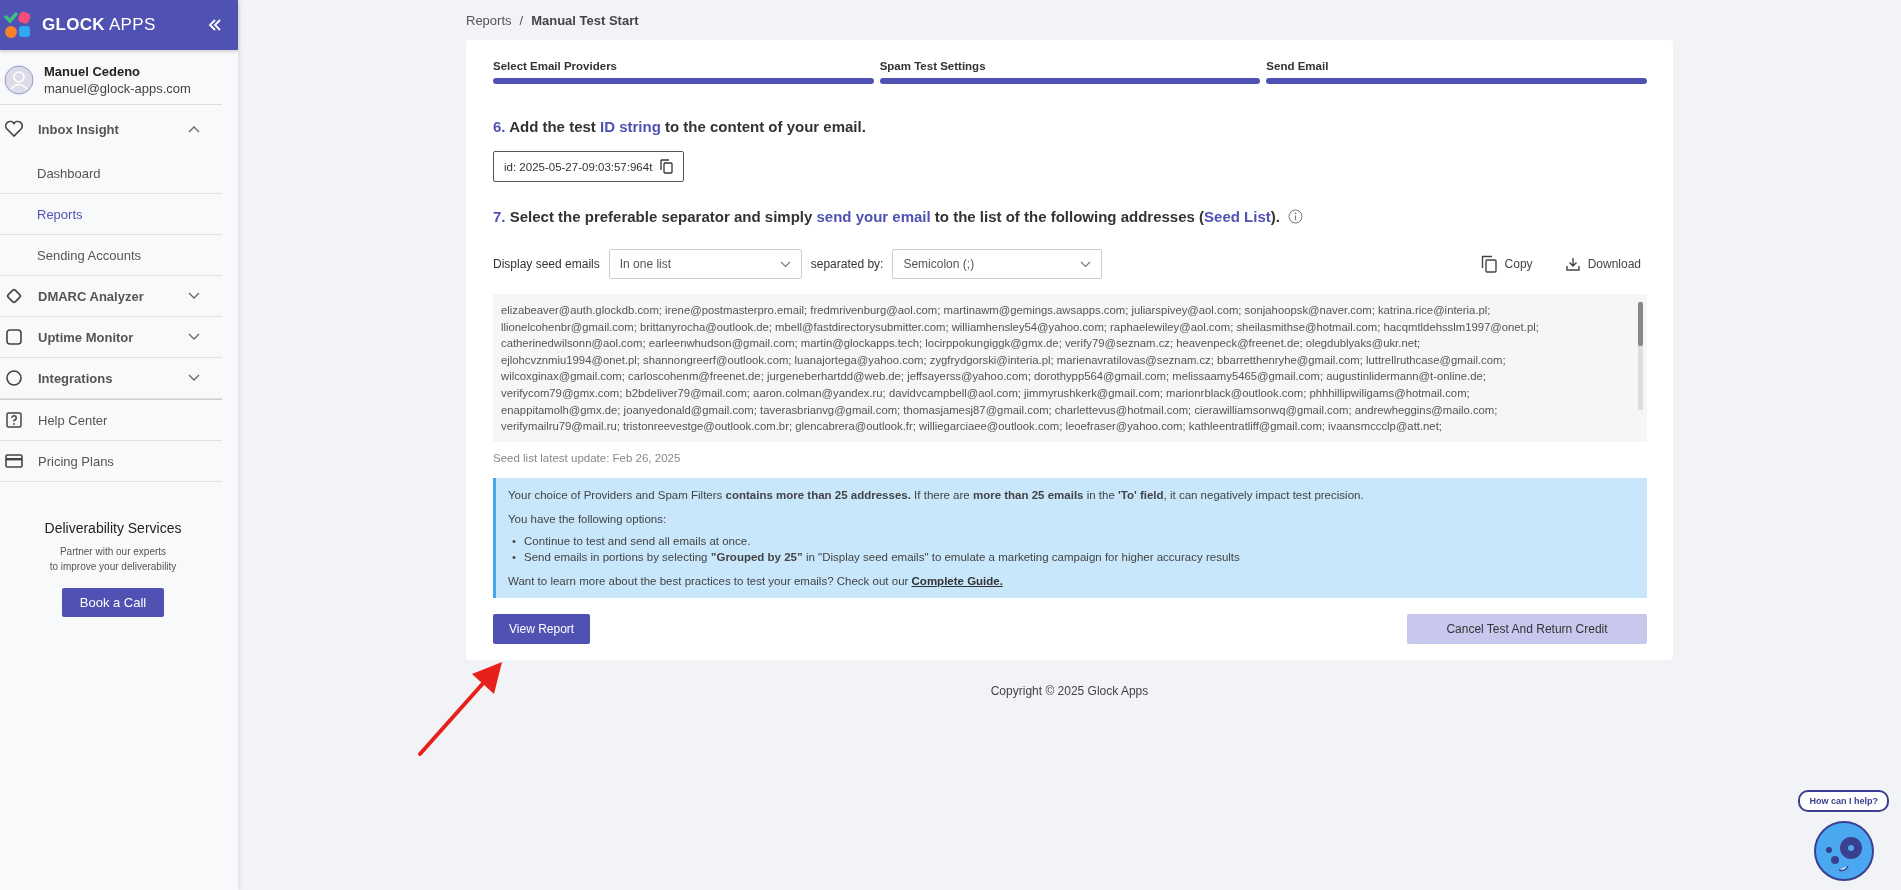 The height and width of the screenshot is (890, 1901). Describe the element at coordinates (111, 173) in the screenshot. I see `nav-subitem: Dashboard` at that location.